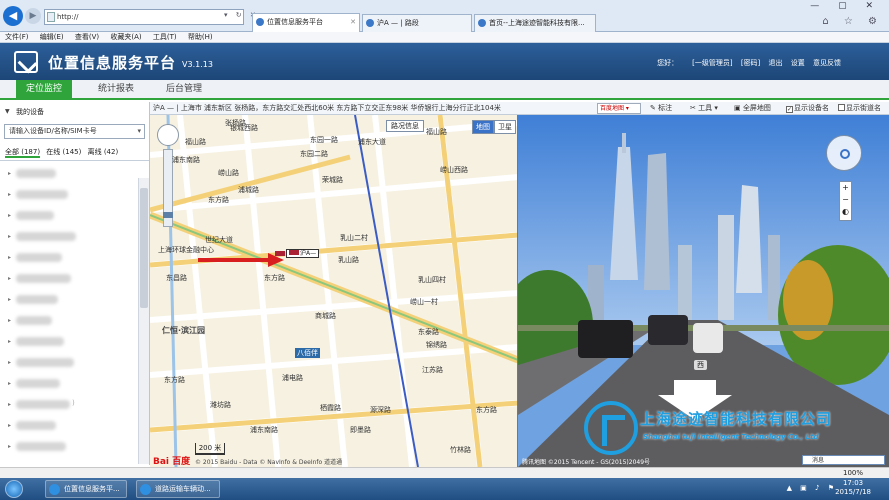 The width and height of the screenshot is (889, 500). What do you see at coordinates (807, 108) in the screenshot?
I see `show-device-name-checkbox: ✓ 显示设备名` at bounding box center [807, 108].